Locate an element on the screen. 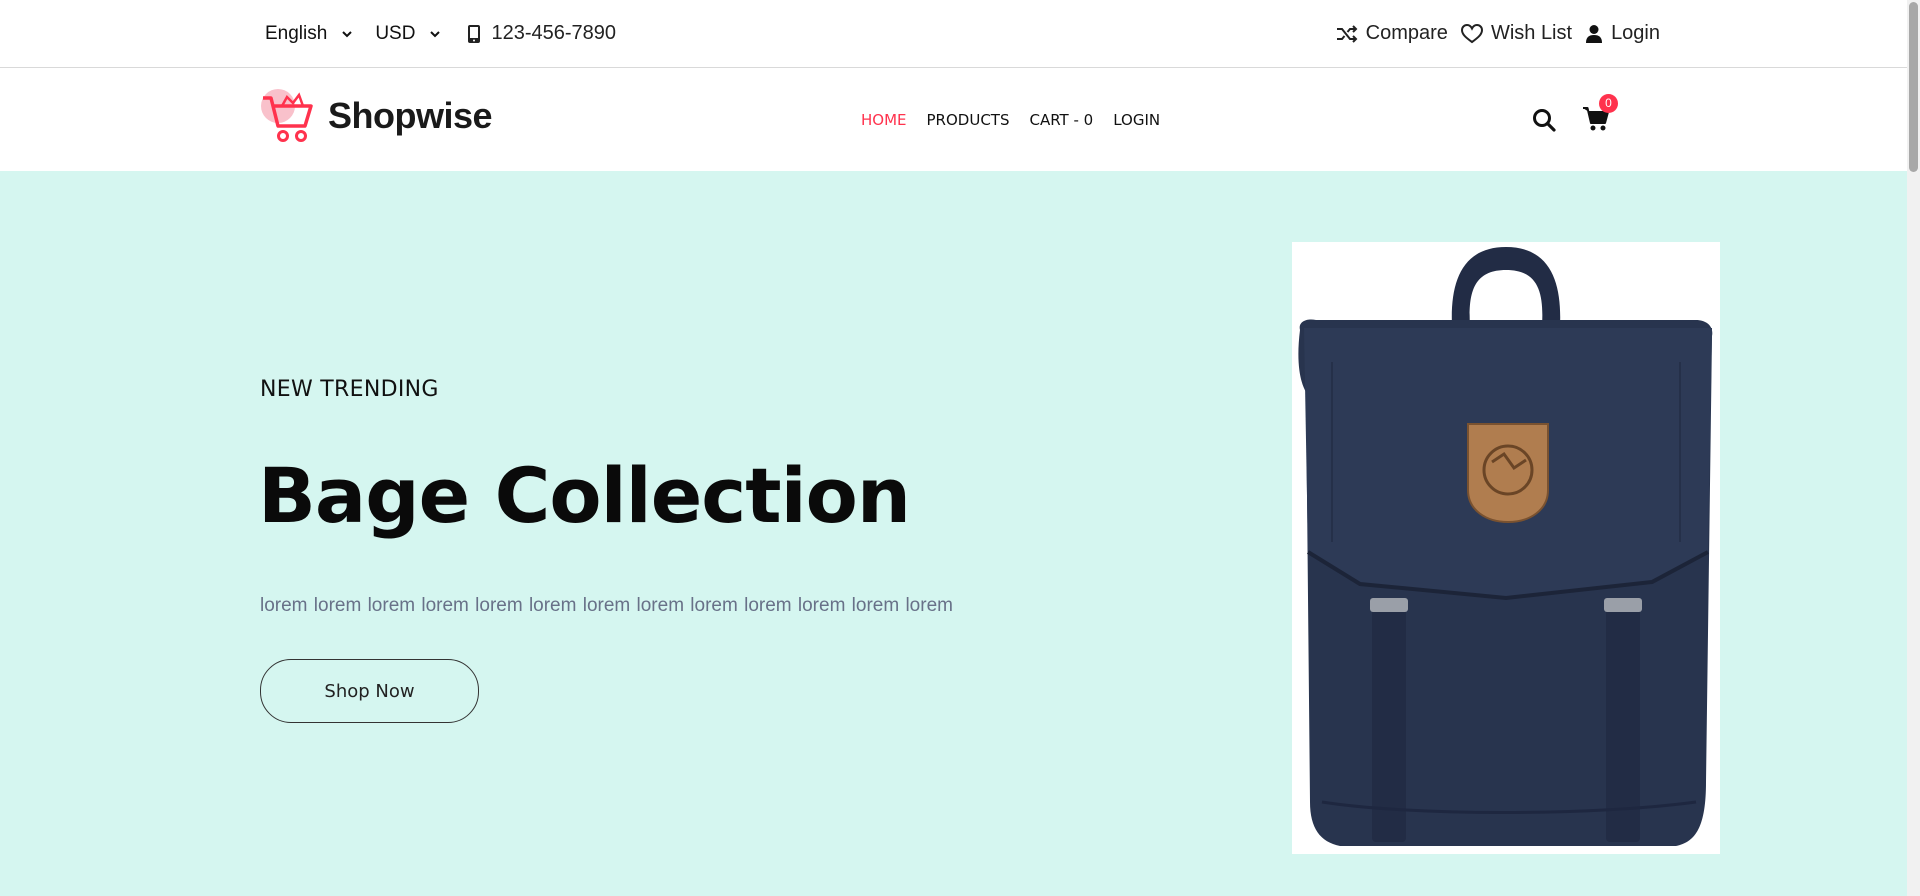  phone-icon is located at coordinates (474, 33).